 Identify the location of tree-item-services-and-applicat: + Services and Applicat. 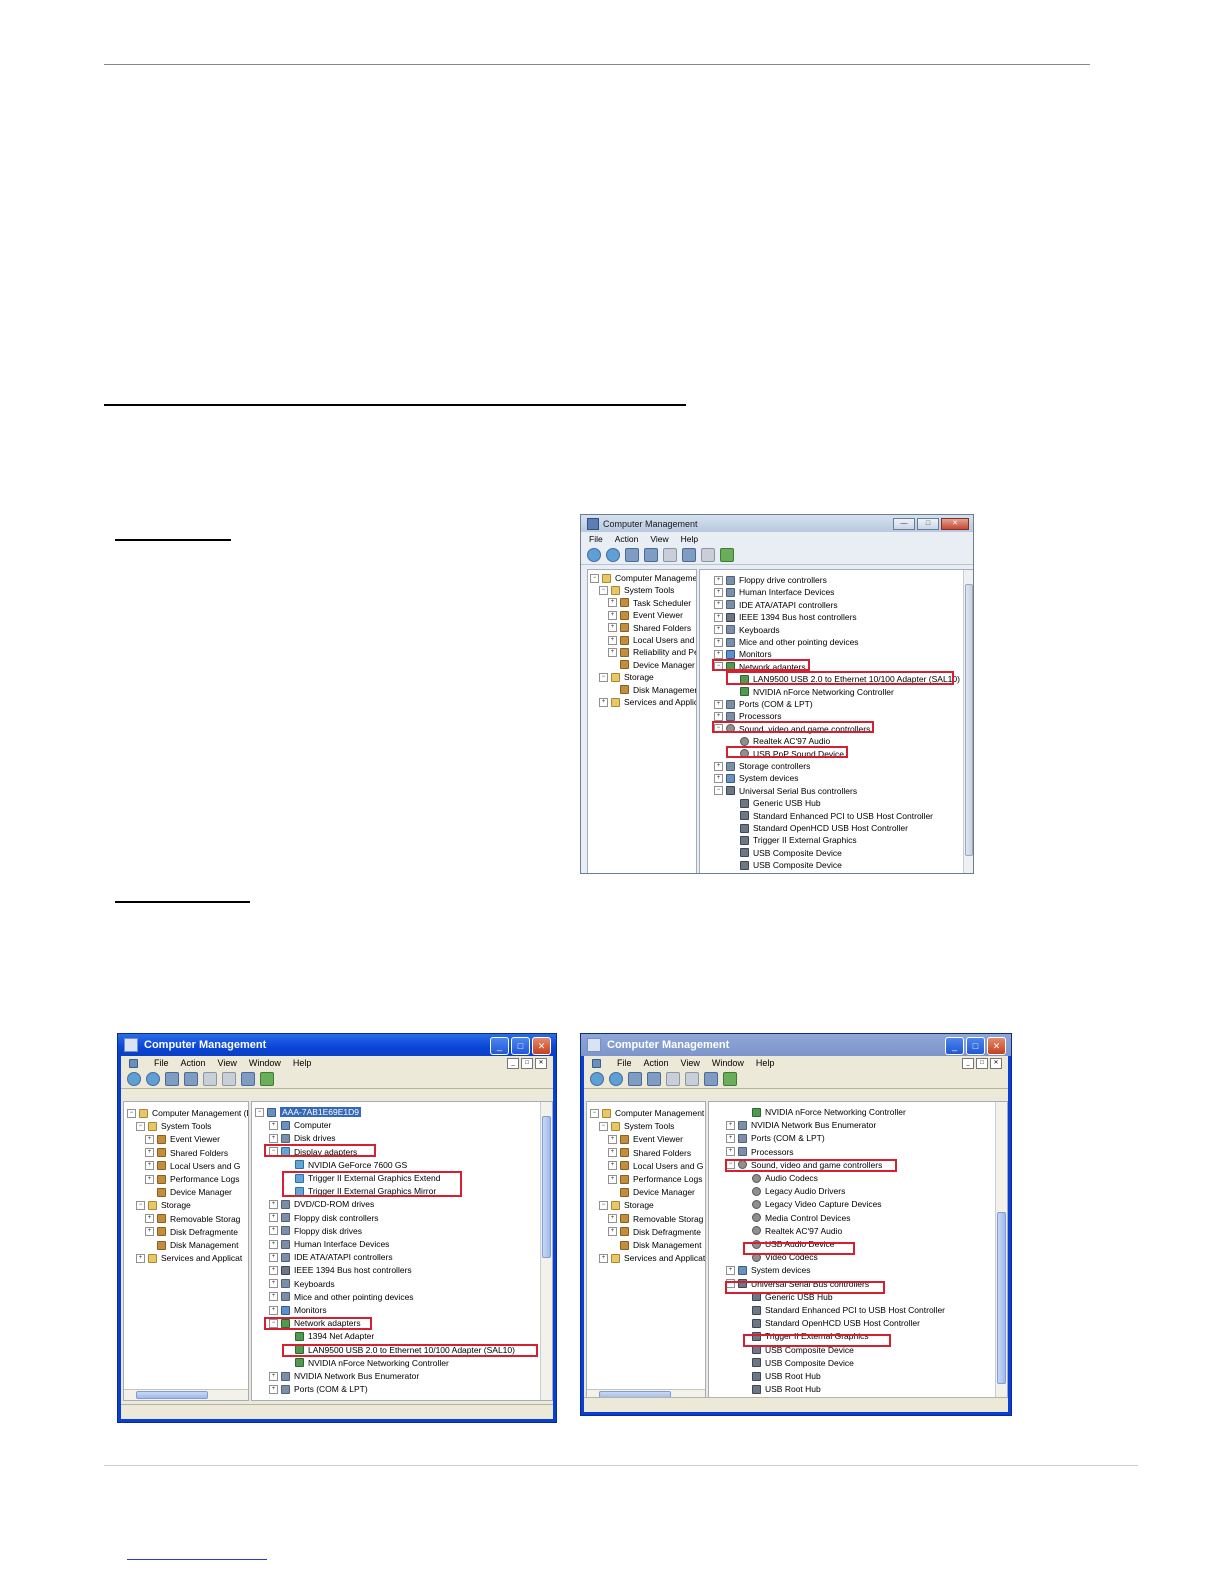
(647, 702).